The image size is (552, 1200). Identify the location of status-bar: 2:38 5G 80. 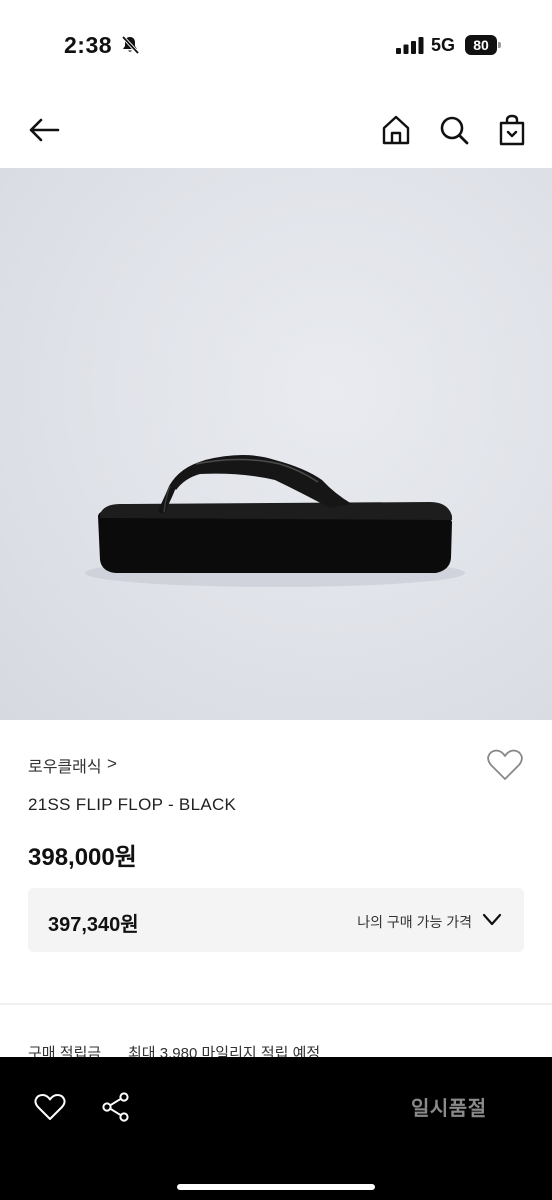
(276, 46).